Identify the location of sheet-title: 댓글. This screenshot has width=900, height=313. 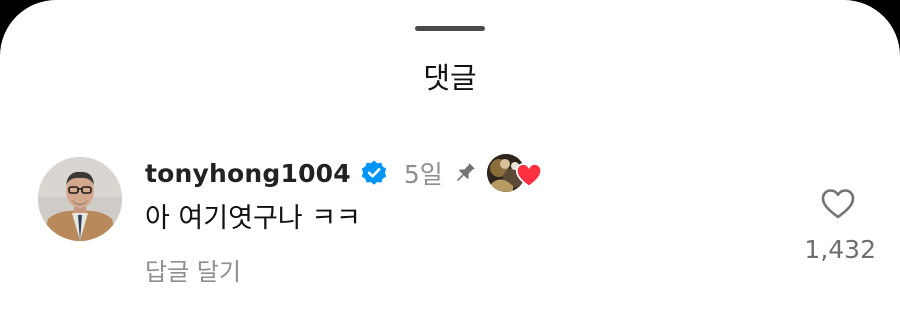
(450, 78).